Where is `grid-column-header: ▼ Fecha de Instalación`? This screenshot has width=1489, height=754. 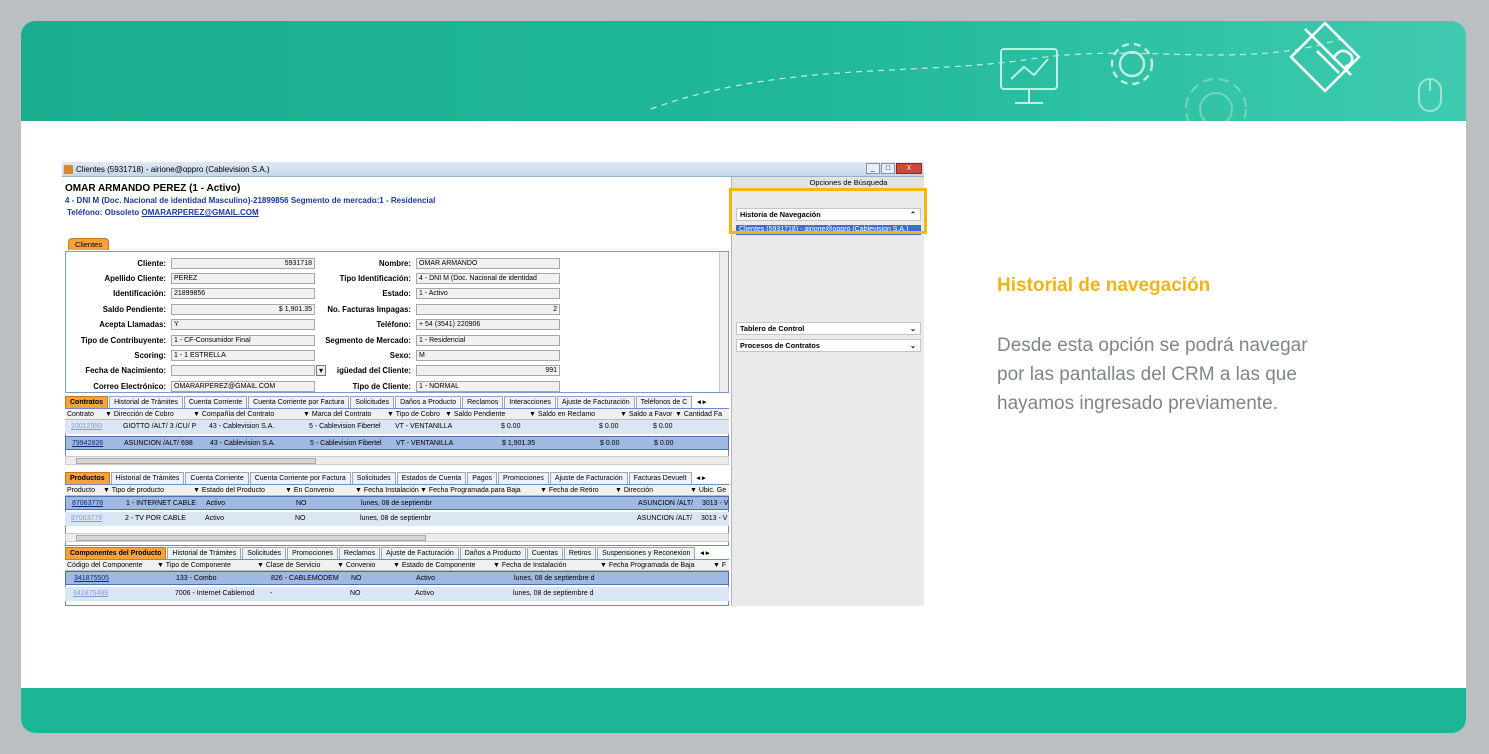
grid-column-header: ▼ Fecha de Instalación is located at coordinates (529, 565).